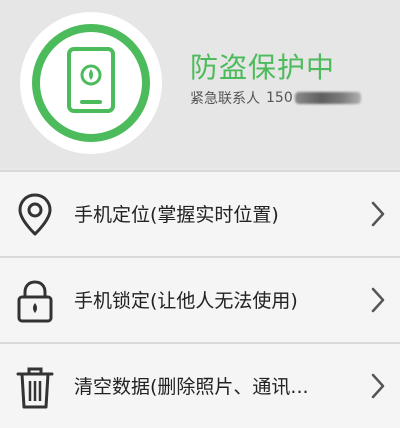  What do you see at coordinates (35, 388) in the screenshot?
I see `trash-icon` at bounding box center [35, 388].